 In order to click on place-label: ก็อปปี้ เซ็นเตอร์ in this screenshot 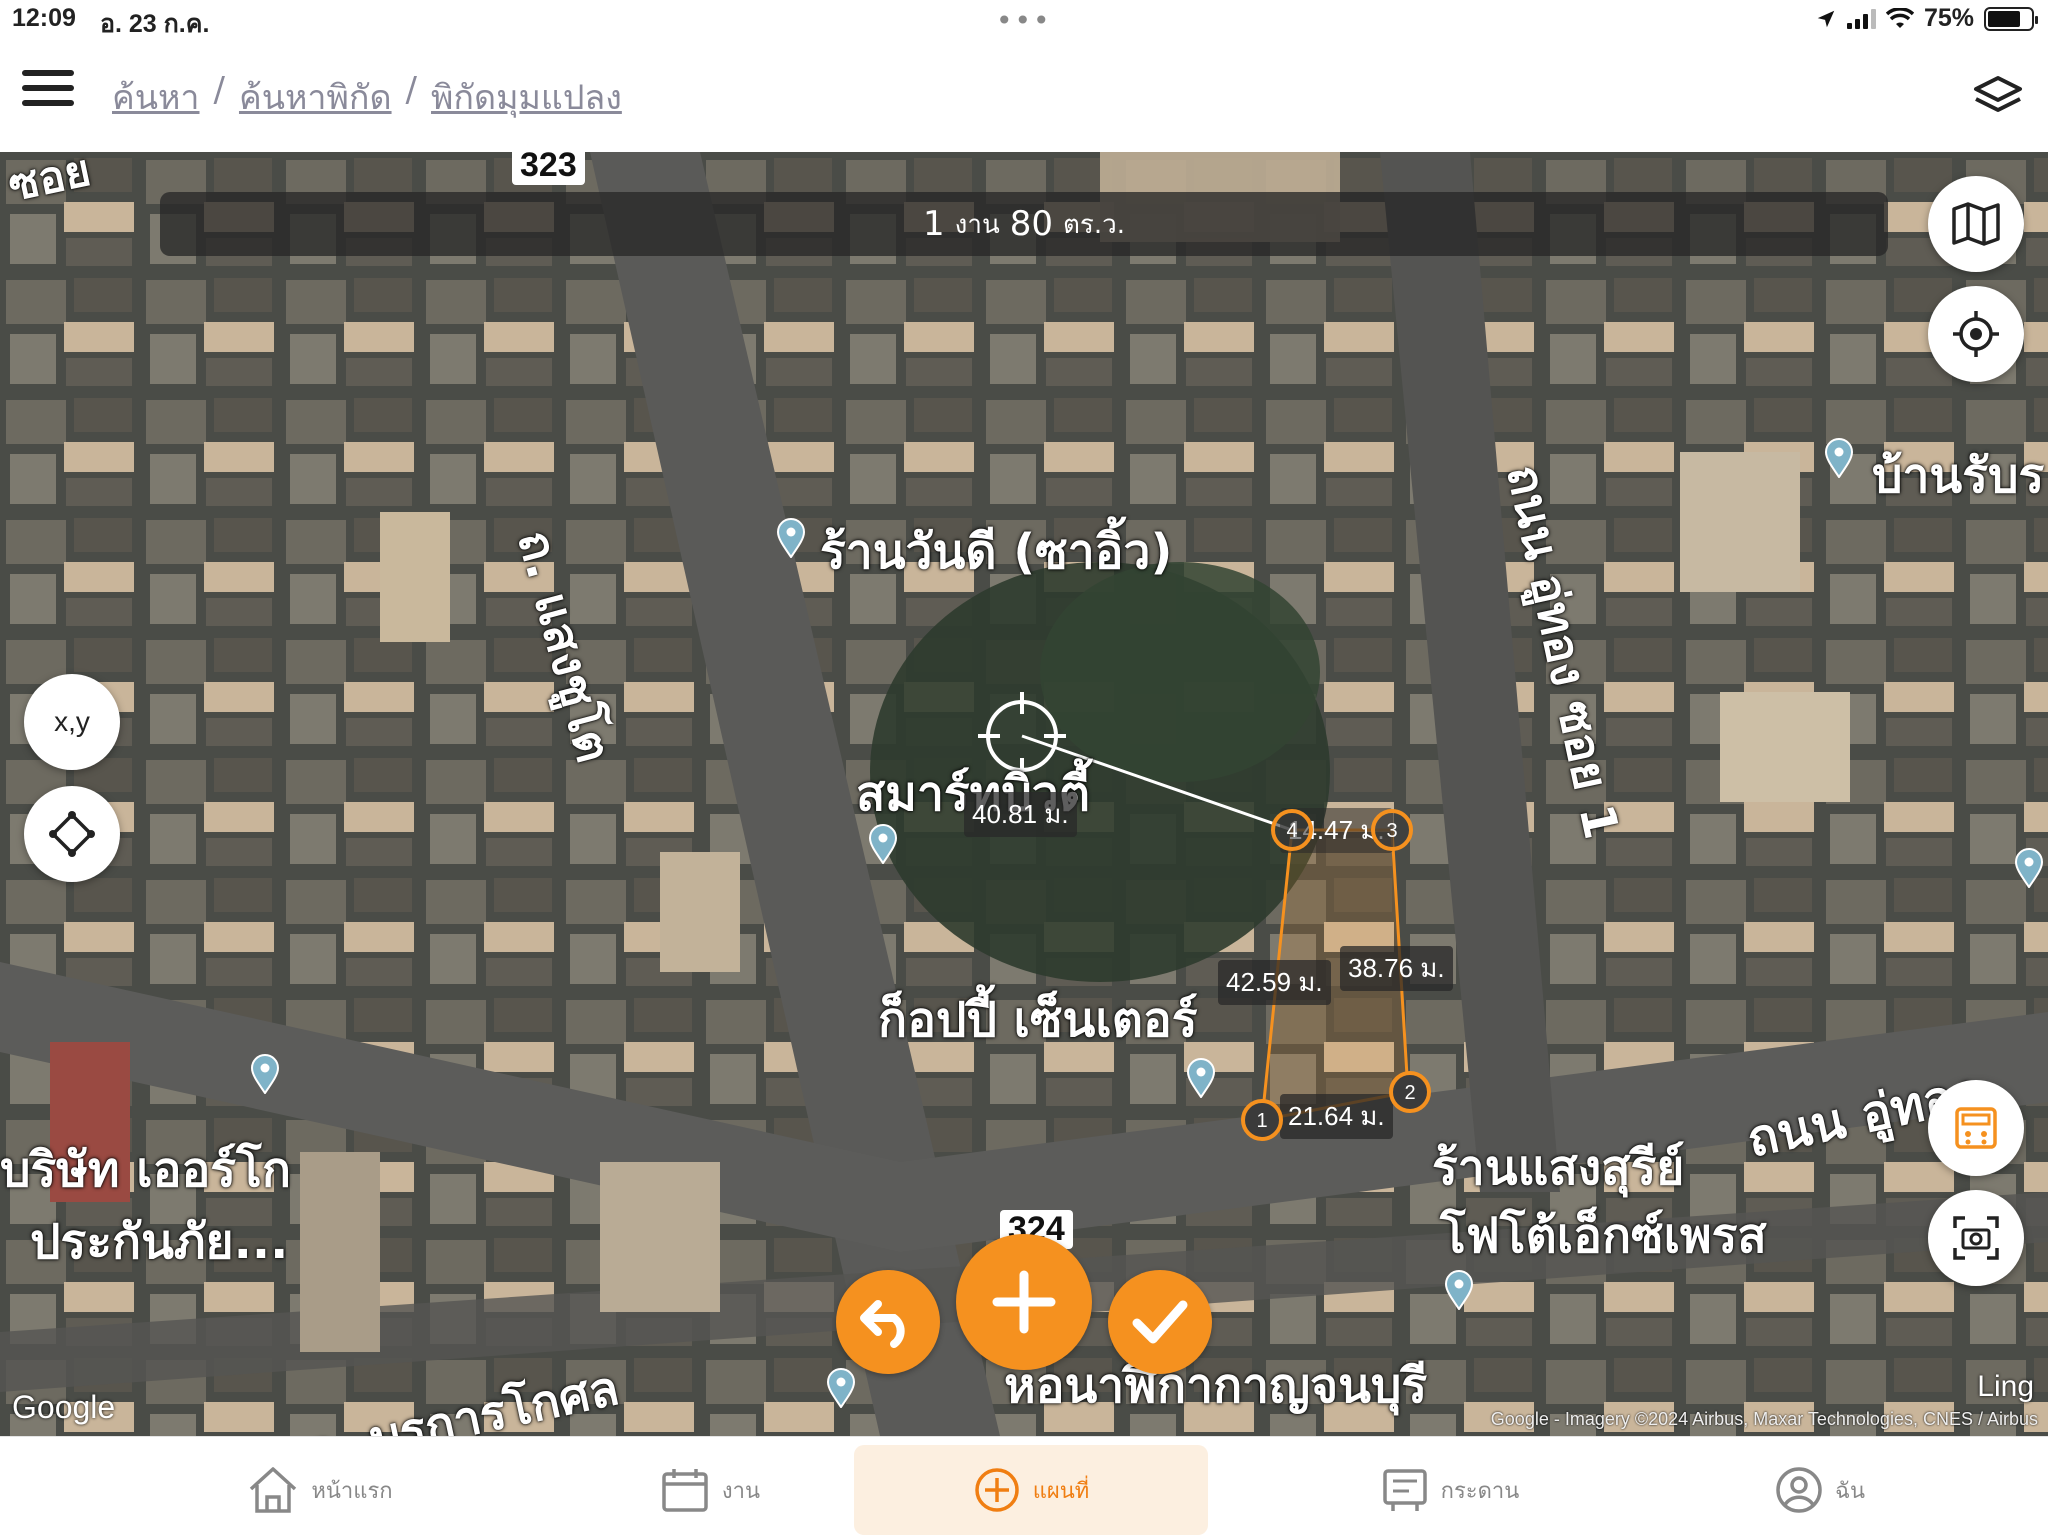, I will do `click(1038, 1020)`.